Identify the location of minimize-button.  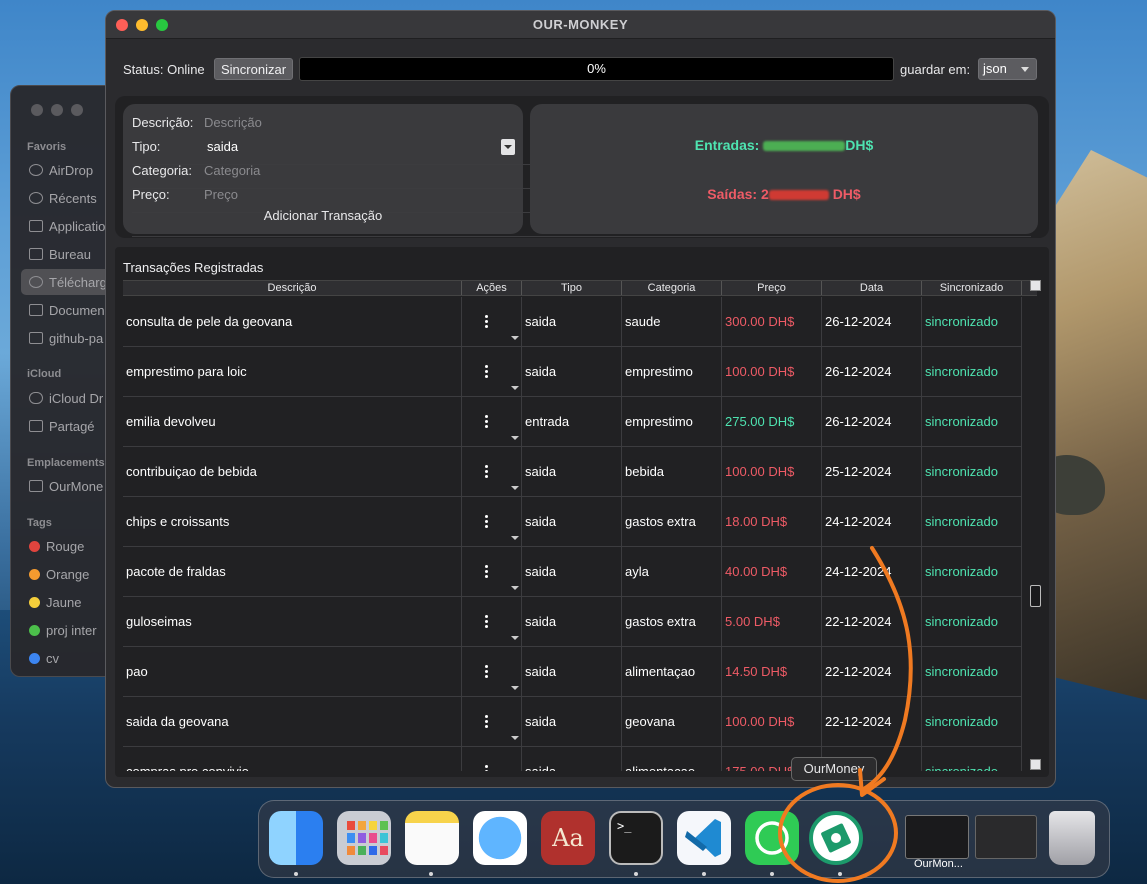
(142, 25).